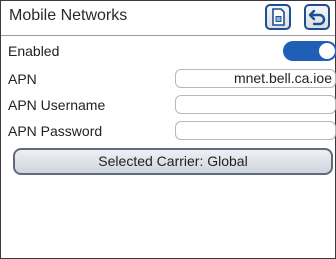 The height and width of the screenshot is (259, 336). I want to click on sim-card-icon, so click(278, 17).